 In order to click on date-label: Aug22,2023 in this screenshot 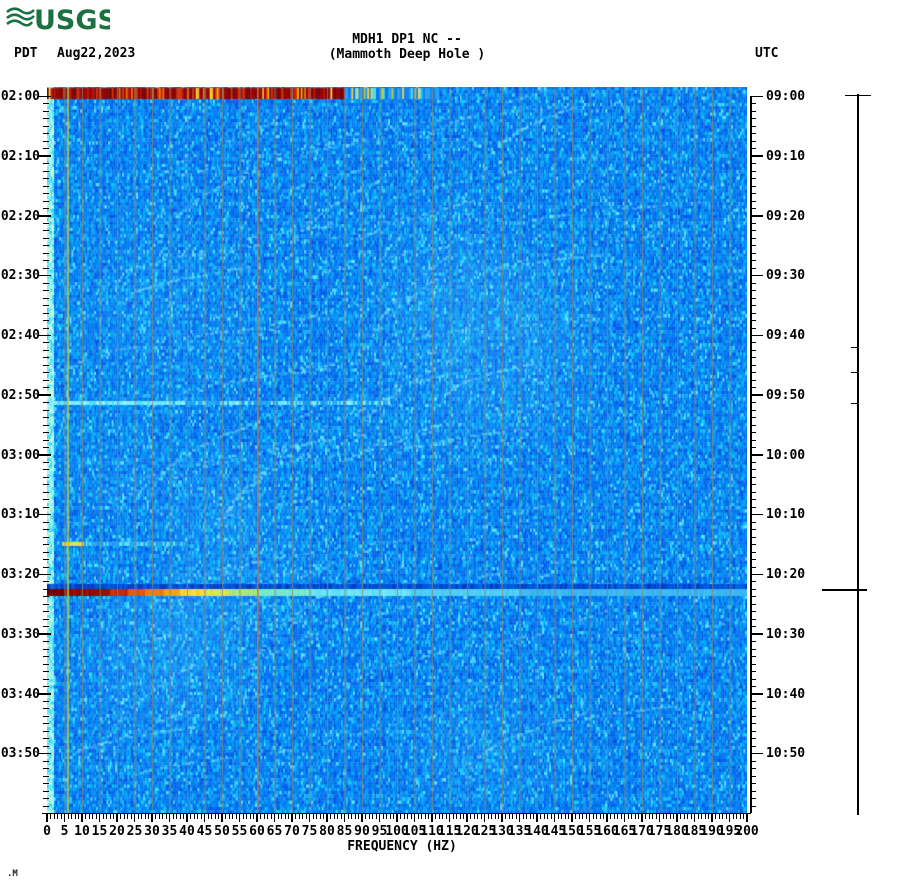, I will do `click(96, 53)`.